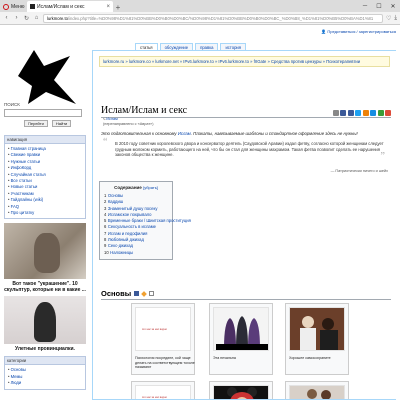 This screenshot has width=400, height=400. What do you see at coordinates (61, 123) in the screenshot?
I see `find-button: Найти` at bounding box center [61, 123].